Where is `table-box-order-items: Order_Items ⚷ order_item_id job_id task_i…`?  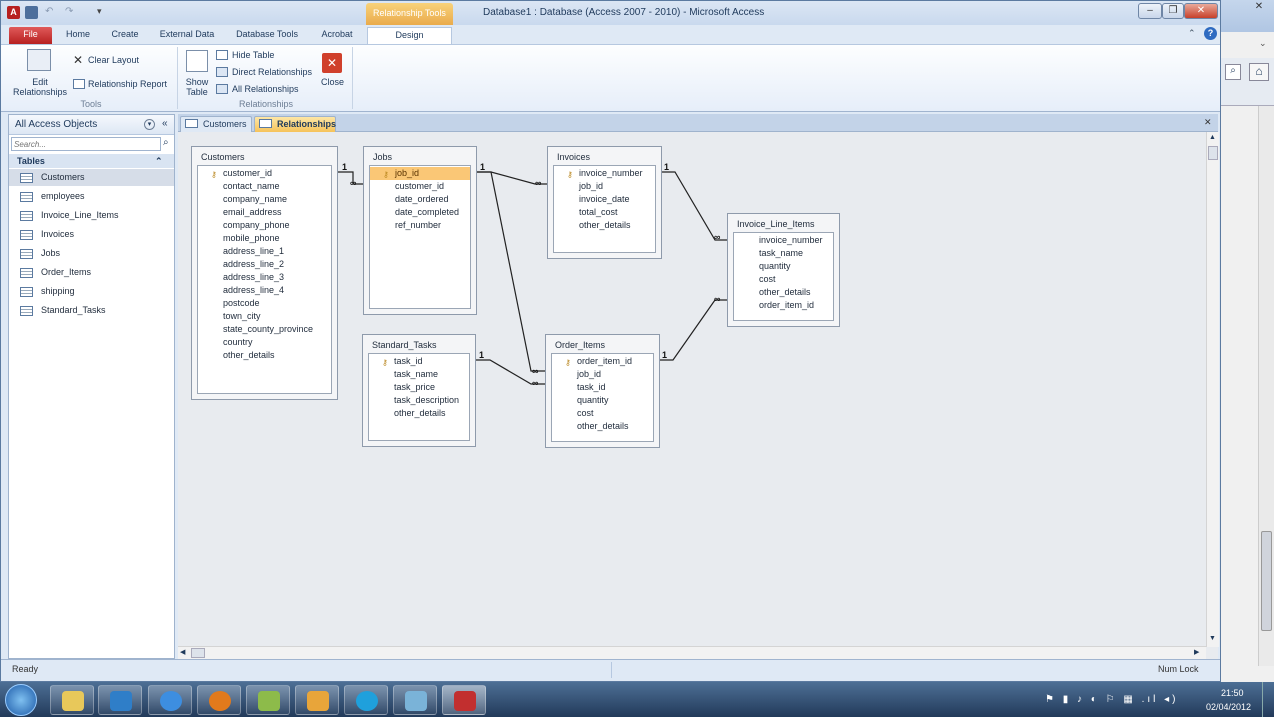
table-box-order-items: Order_Items ⚷ order_item_id job_id task_i… is located at coordinates (602, 391).